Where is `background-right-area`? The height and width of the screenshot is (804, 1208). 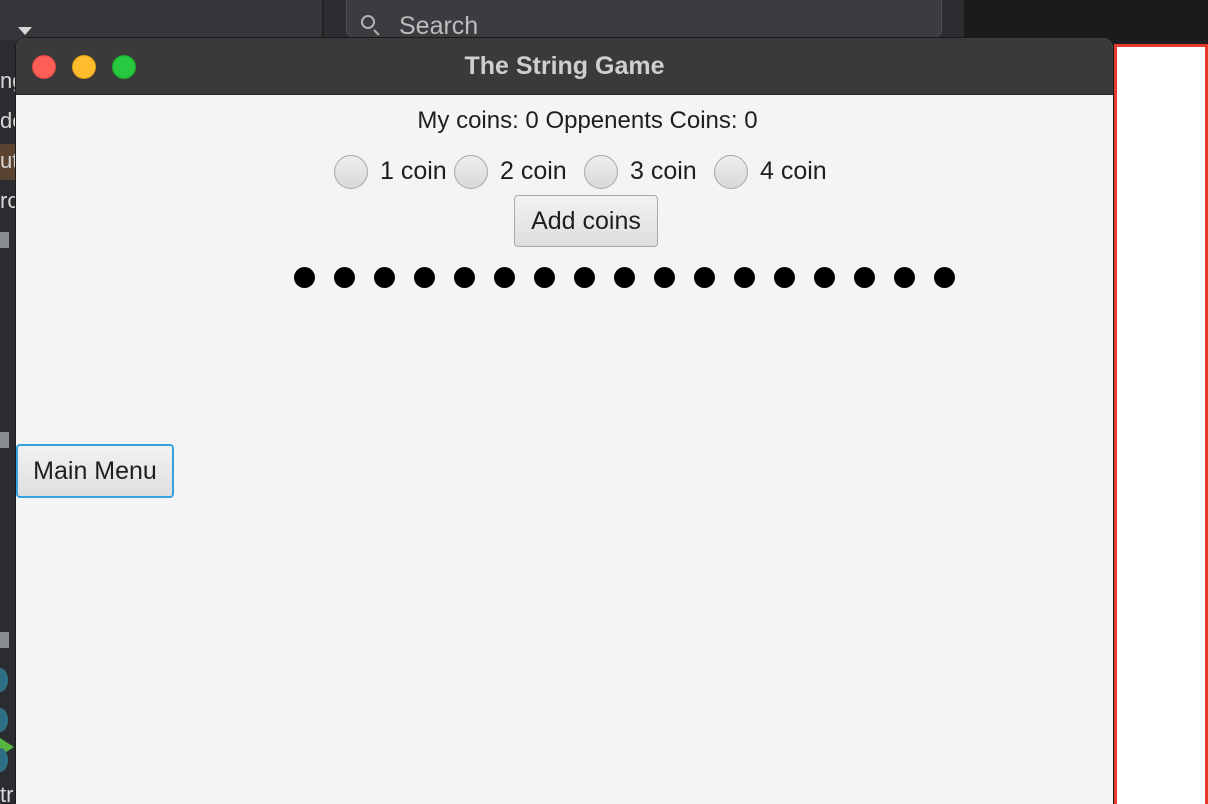
background-right-area is located at coordinates (1086, 20).